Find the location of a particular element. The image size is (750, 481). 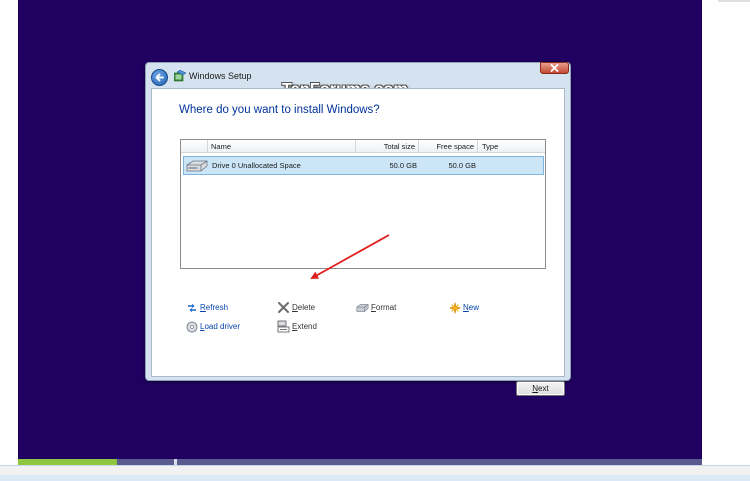

column-header-free-space: Free space is located at coordinates (448, 146).